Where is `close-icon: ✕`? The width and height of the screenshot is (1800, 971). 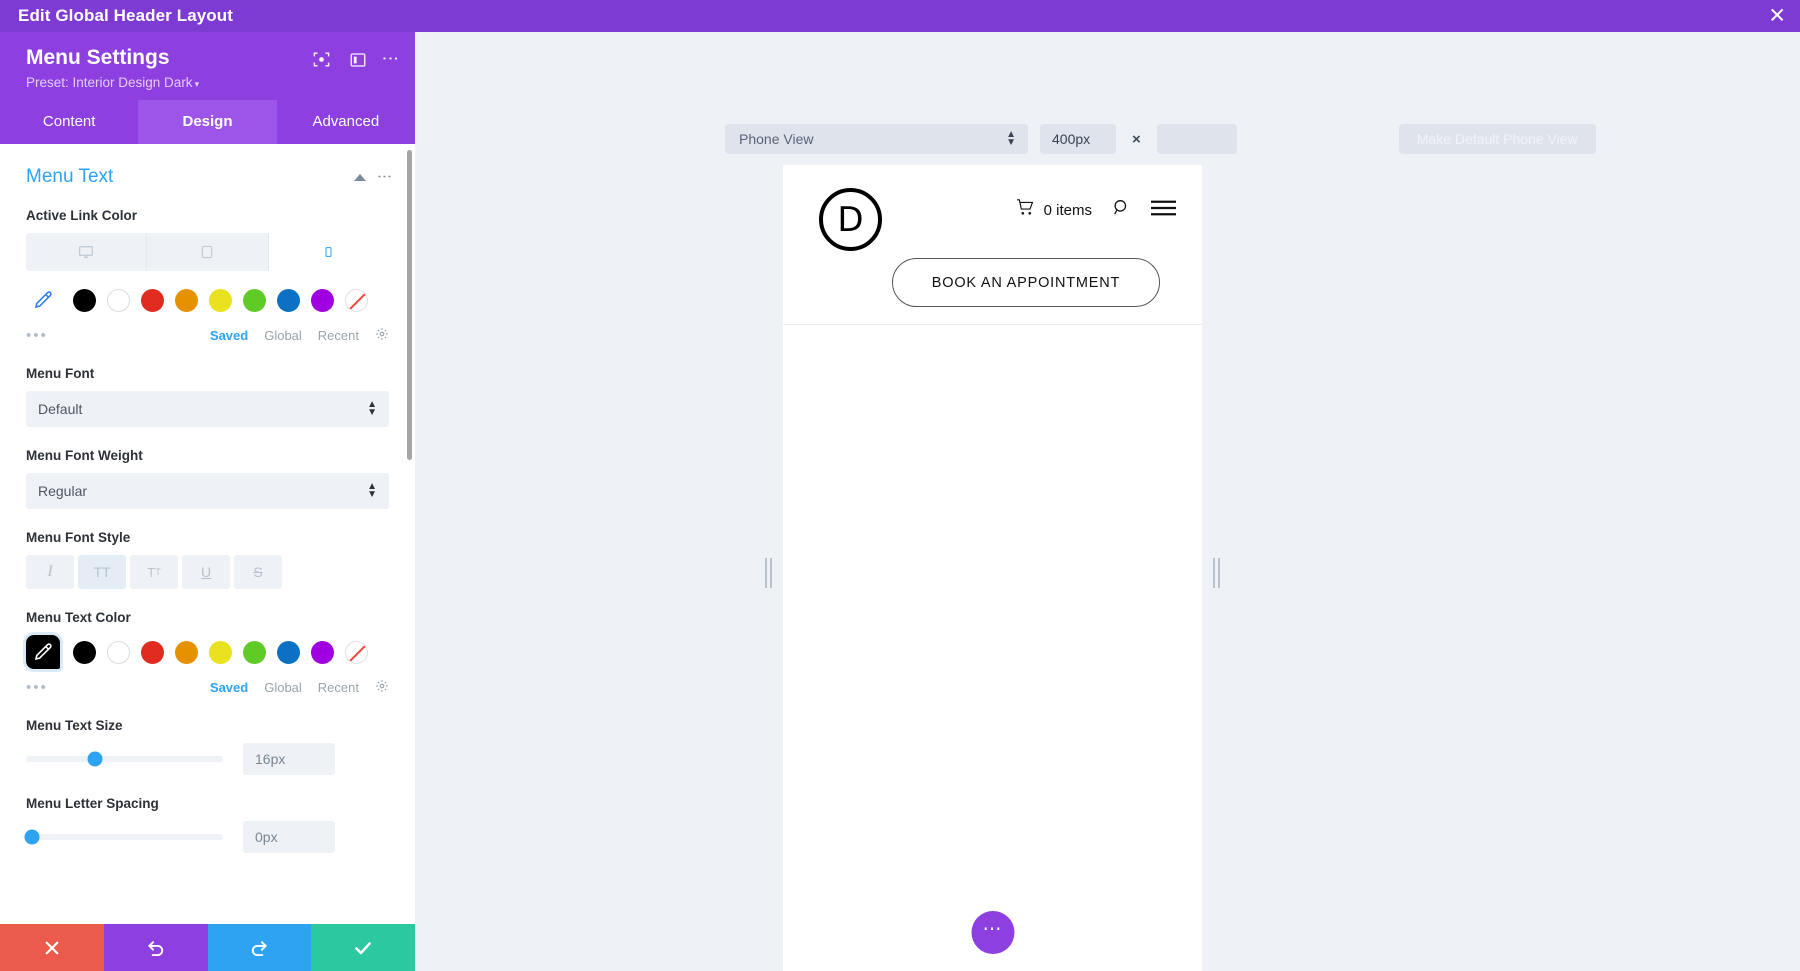
close-icon: ✕ is located at coordinates (1777, 16).